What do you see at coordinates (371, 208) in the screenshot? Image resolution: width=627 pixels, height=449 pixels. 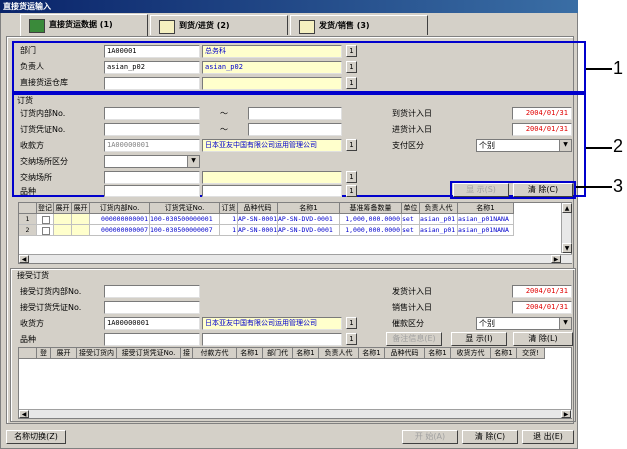 I see `column-header: 基准筹备数量` at bounding box center [371, 208].